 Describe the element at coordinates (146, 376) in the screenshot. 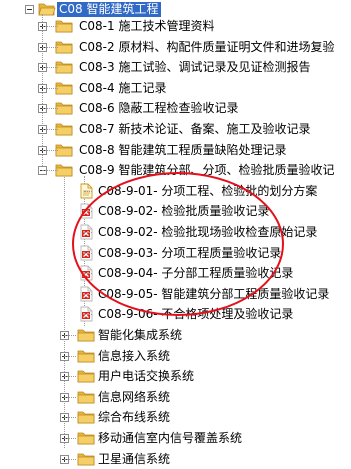

I see `tree-node-label: 用户电话交换系统` at that location.